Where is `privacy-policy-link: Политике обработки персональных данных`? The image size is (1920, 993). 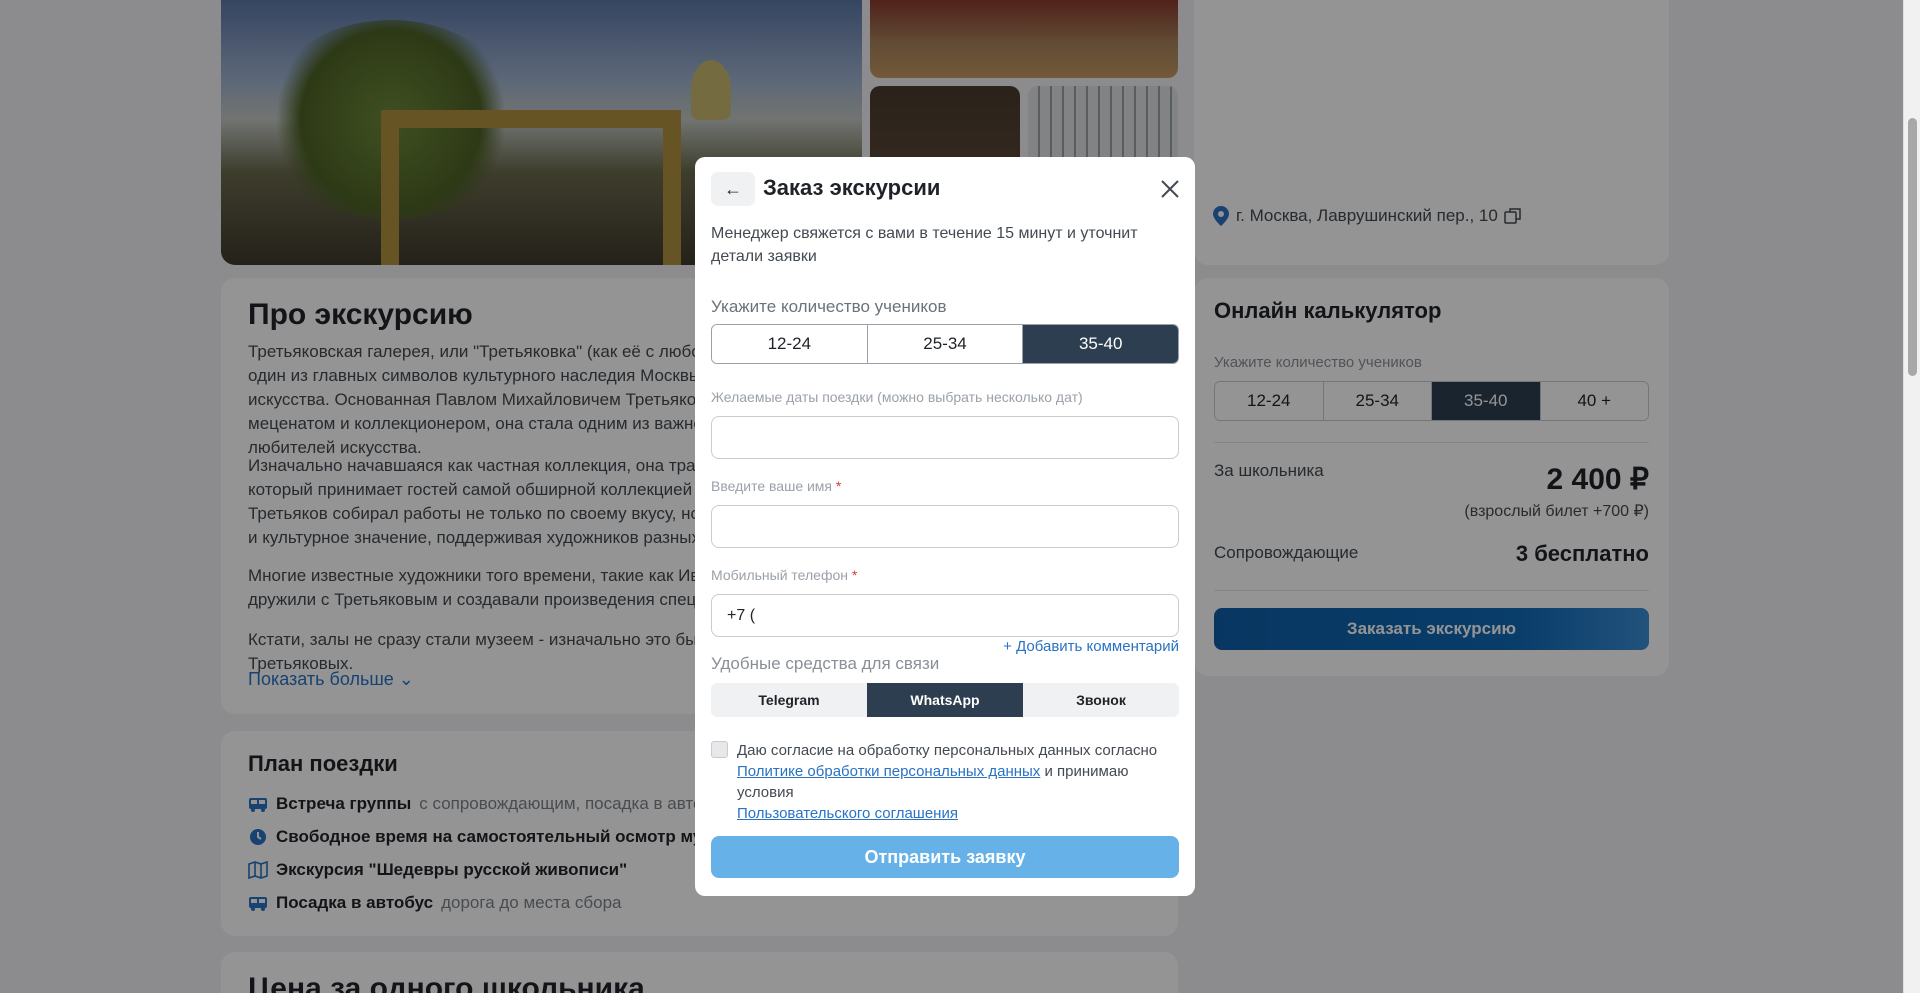
privacy-policy-link: Политике обработки персональных данных is located at coordinates (888, 771).